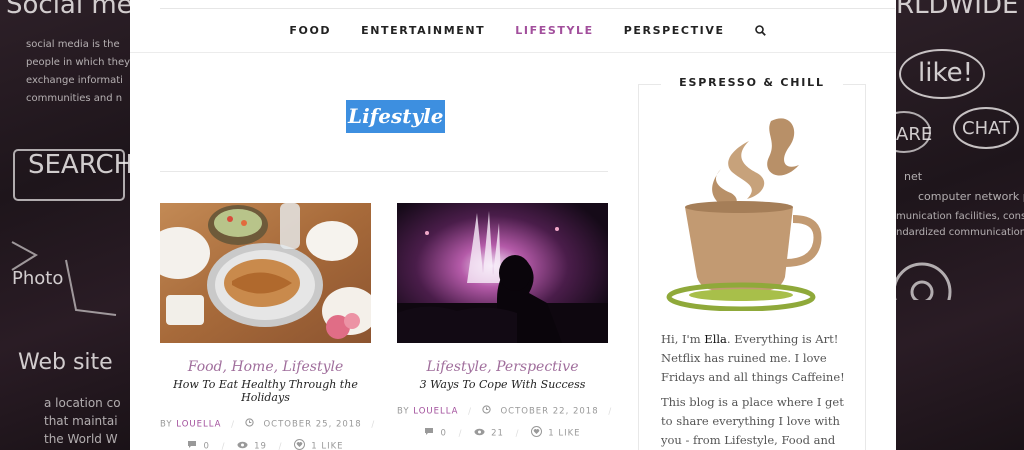  I want to click on chalk-text: people in which they, so click(78, 62).